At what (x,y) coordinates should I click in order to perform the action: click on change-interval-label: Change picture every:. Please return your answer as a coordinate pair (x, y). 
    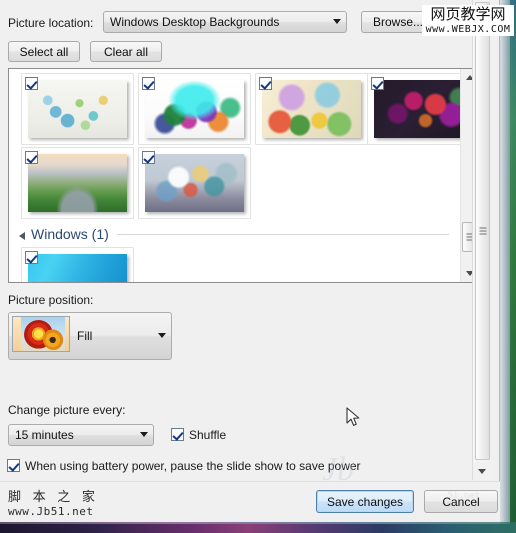
    Looking at the image, I should click on (67, 410).